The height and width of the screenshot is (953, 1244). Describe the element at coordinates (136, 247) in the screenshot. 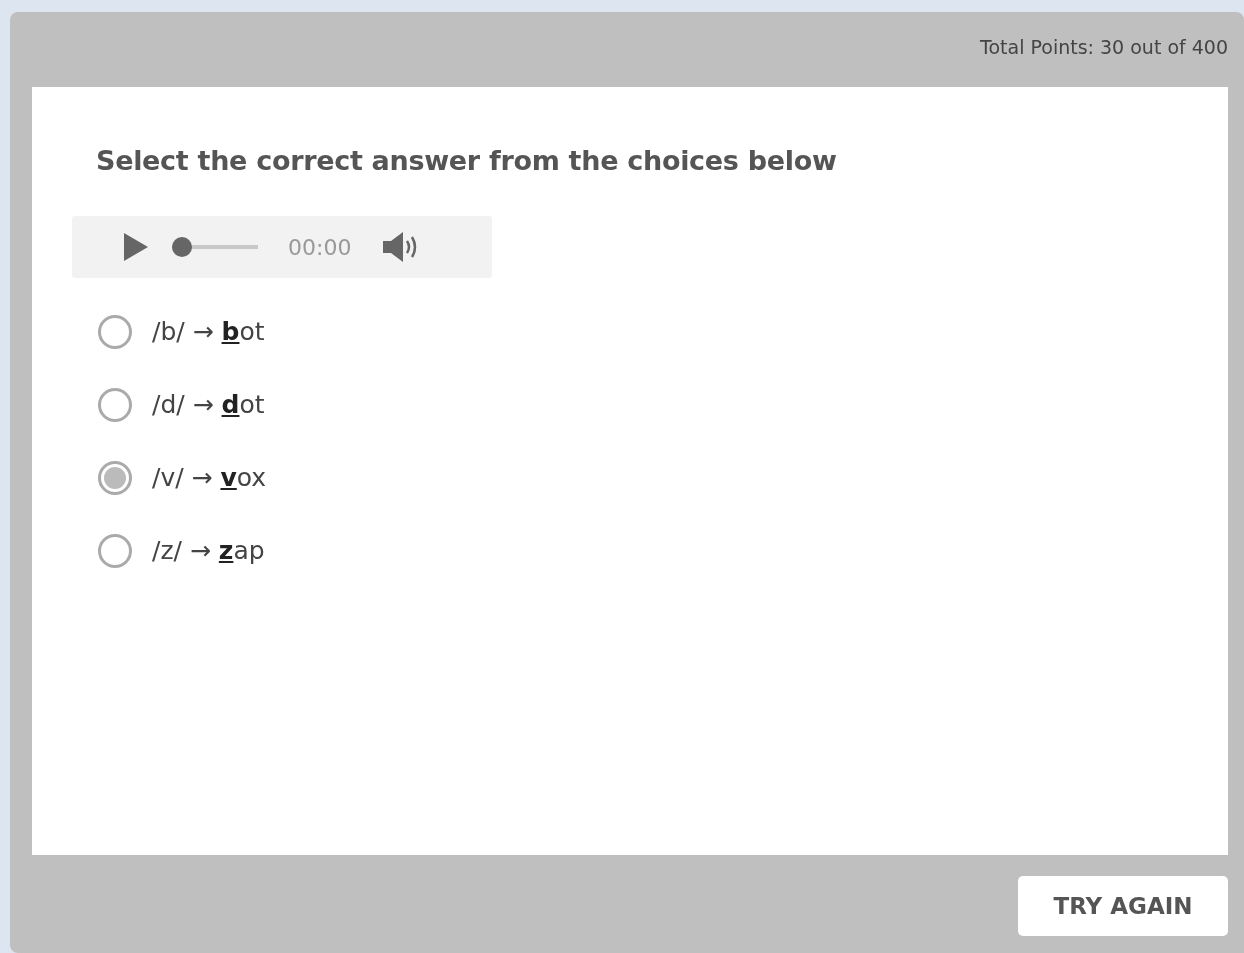

I see `play-icon` at that location.